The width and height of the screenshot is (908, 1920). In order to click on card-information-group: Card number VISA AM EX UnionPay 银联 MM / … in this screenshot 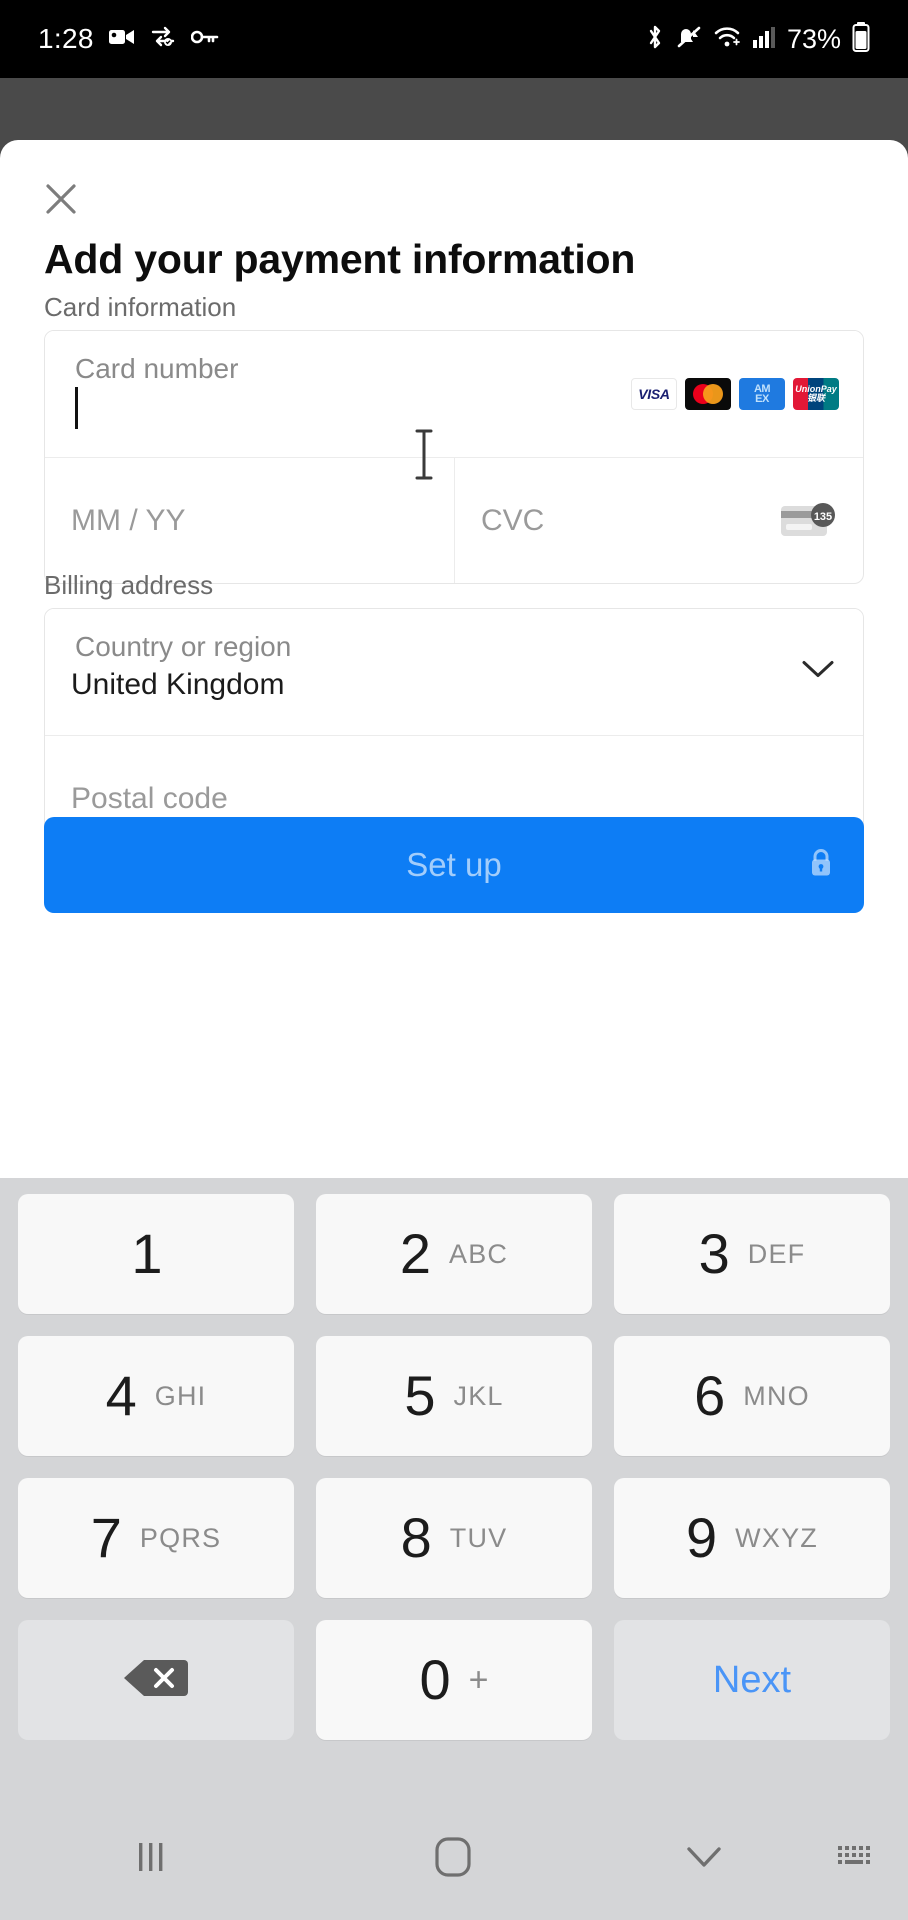, I will do `click(454, 457)`.